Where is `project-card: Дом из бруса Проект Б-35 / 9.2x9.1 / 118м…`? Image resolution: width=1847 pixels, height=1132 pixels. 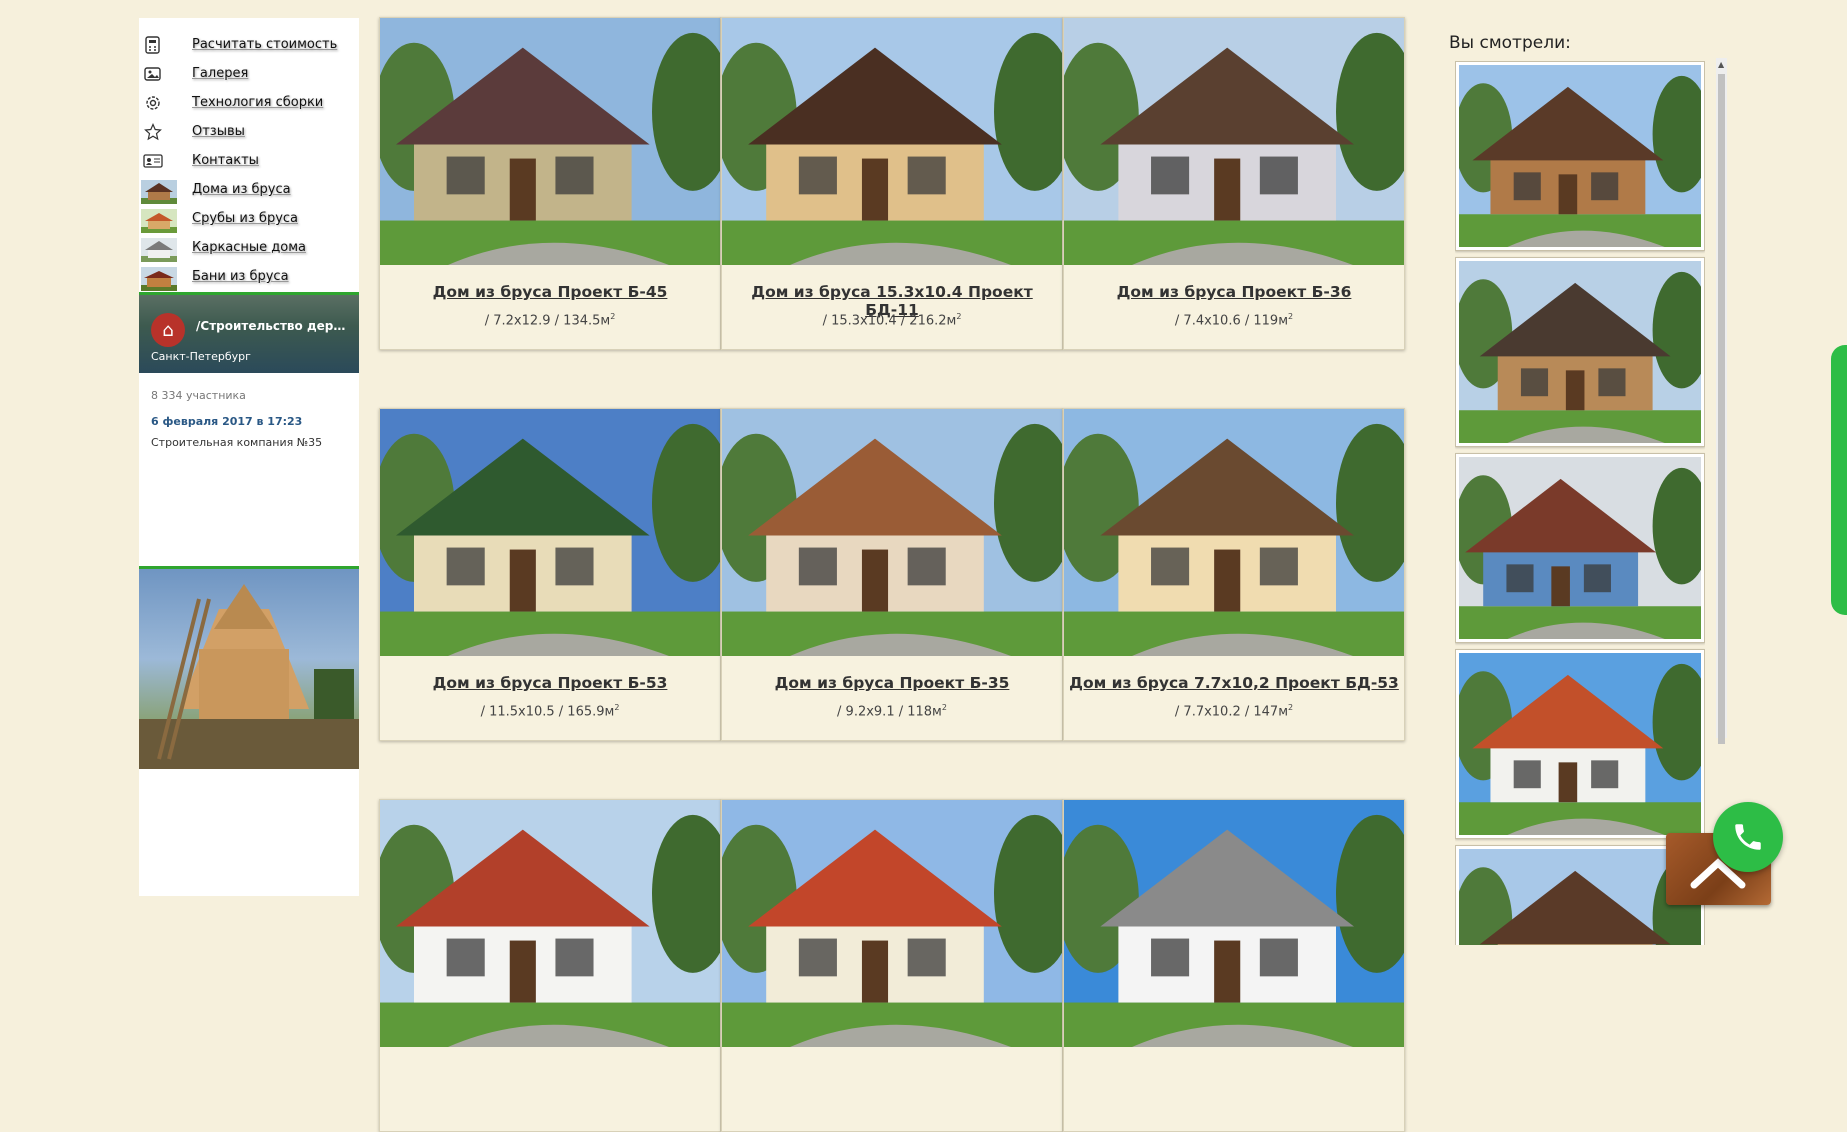 project-card: Дом из бруса Проект Б-35 / 9.2x9.1 / 118м… is located at coordinates (892, 574).